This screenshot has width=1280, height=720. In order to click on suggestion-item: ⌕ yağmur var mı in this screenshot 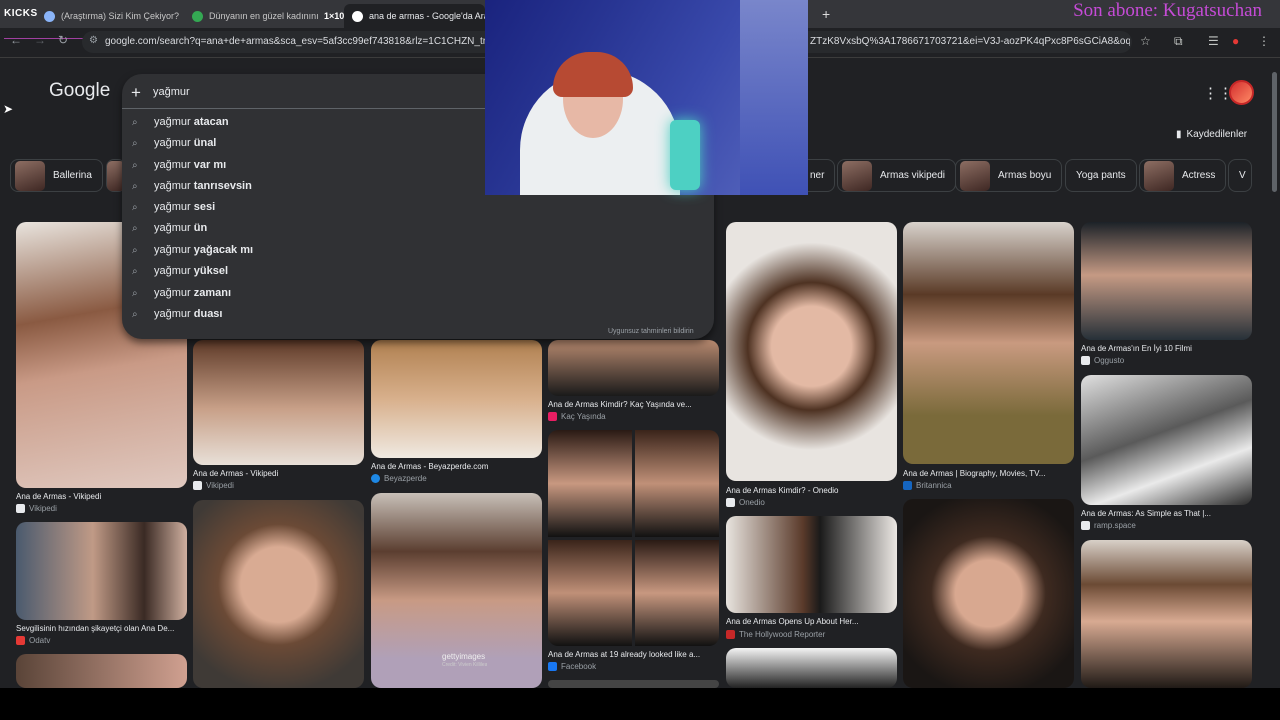, I will do `click(179, 165)`.